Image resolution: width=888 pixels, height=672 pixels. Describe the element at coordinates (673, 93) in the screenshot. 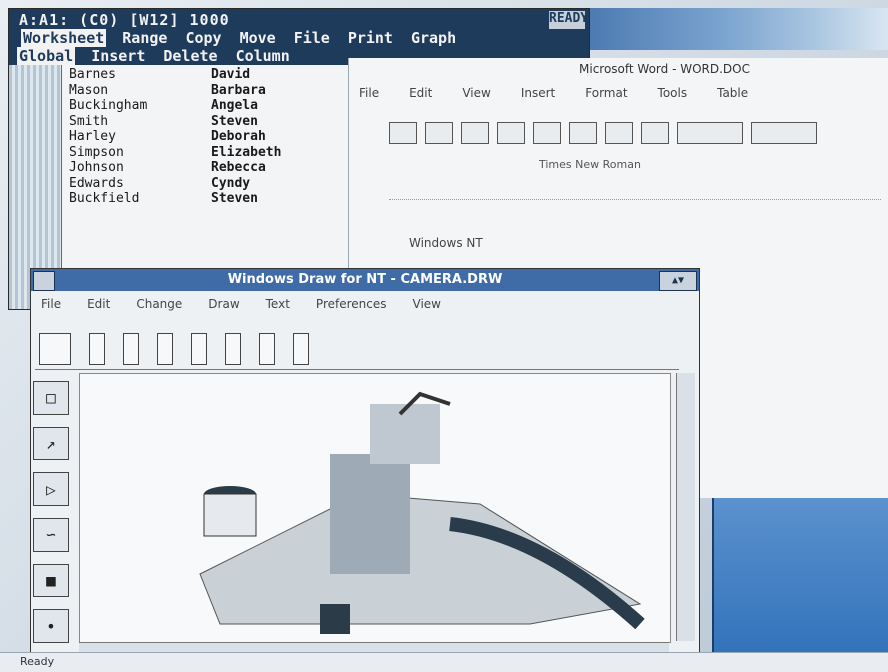

I see `word-menu-tools: Tools` at that location.